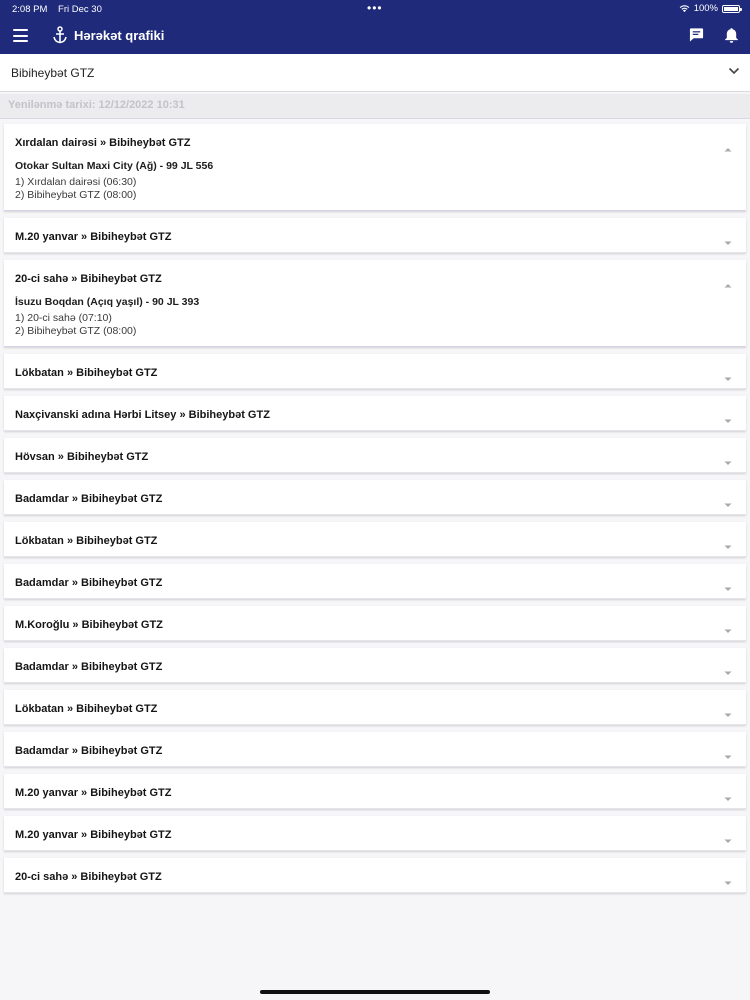 The image size is (750, 1000). Describe the element at coordinates (734, 71) in the screenshot. I see `chevron-down-icon` at that location.